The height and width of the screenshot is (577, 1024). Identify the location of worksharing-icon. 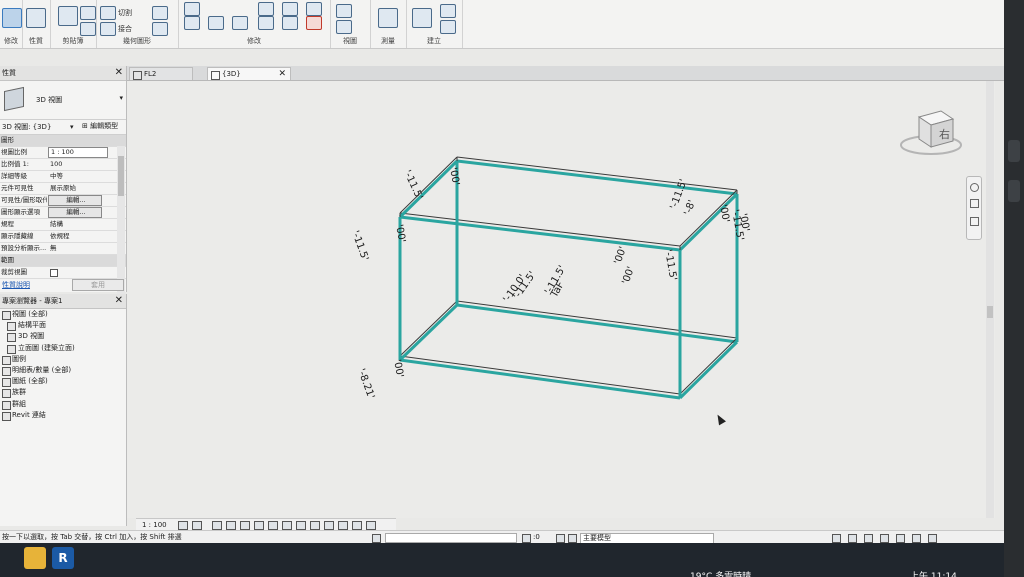
(329, 525).